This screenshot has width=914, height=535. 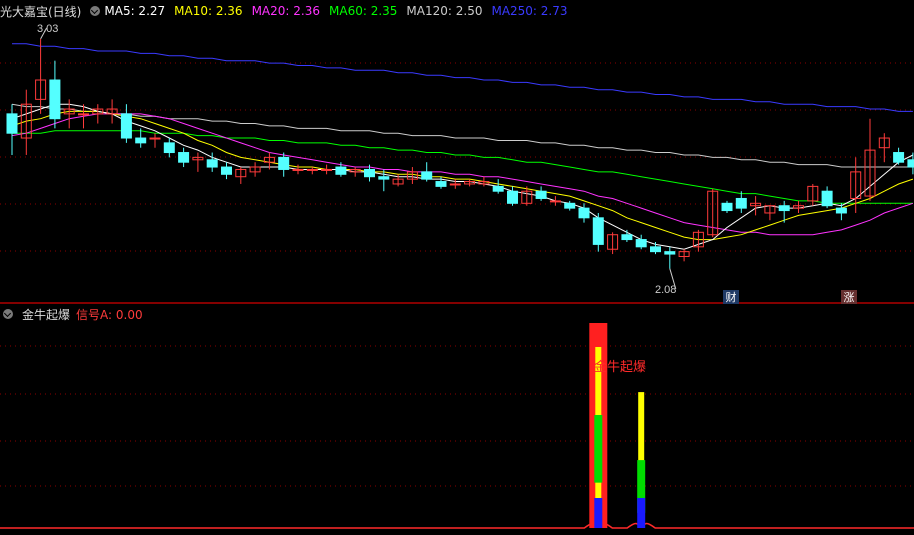 I want to click on ma120-line, so click(x=462, y=135).